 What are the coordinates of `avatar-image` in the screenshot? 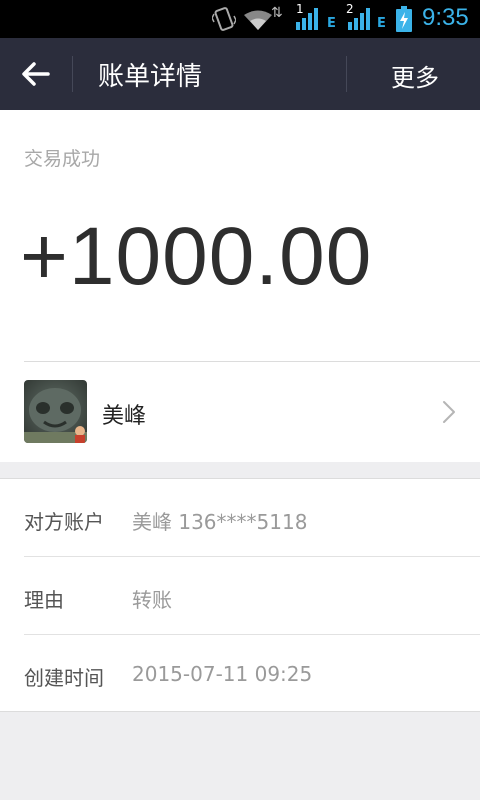 It's located at (55, 415).